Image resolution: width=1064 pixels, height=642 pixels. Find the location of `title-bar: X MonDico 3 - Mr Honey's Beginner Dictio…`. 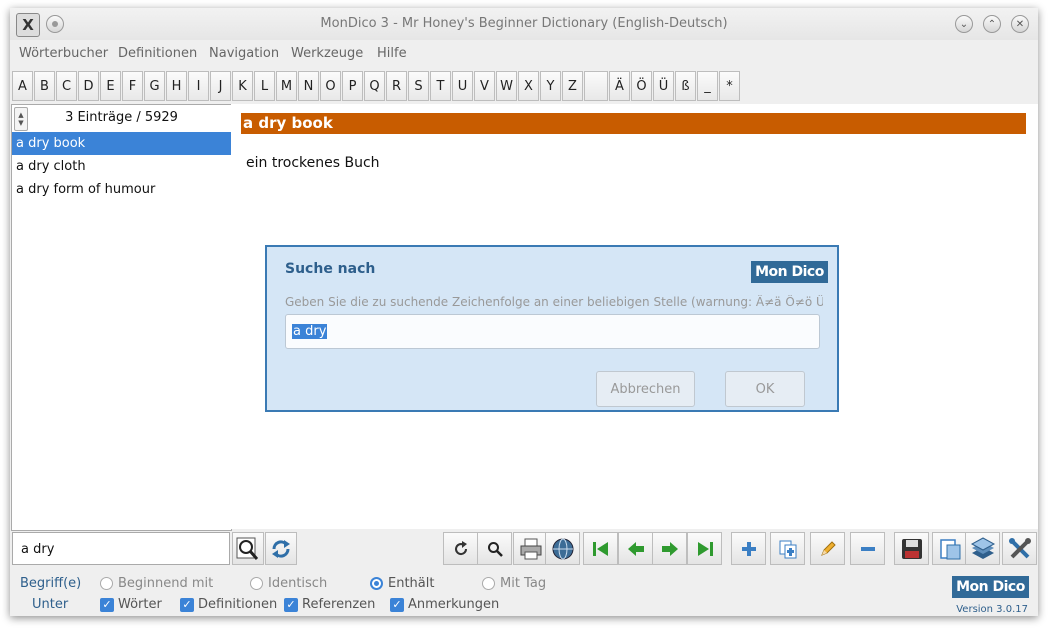

title-bar: X MonDico 3 - Mr Honey's Beginner Dictio… is located at coordinates (524, 24).